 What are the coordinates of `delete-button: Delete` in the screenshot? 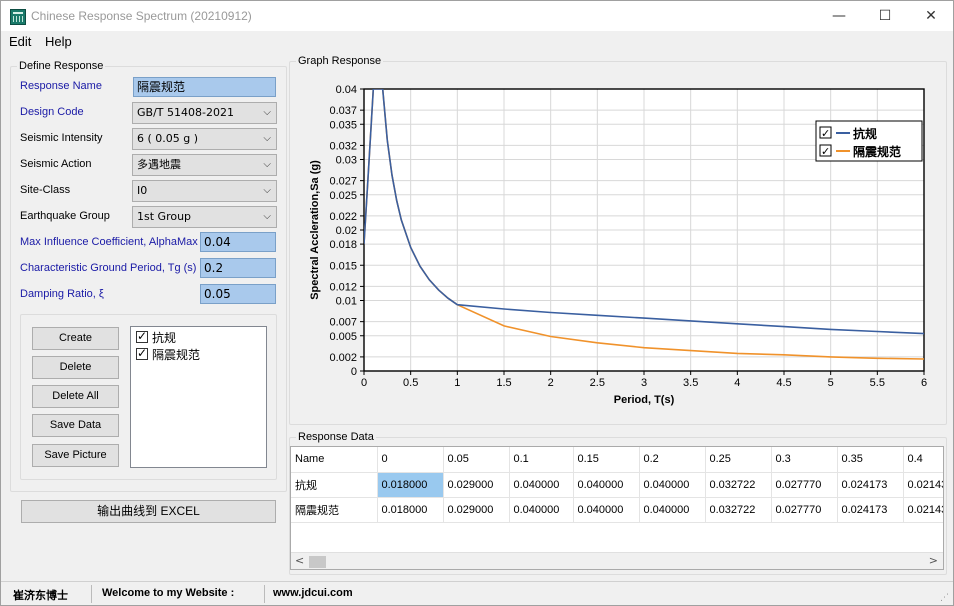 It's located at (75, 367).